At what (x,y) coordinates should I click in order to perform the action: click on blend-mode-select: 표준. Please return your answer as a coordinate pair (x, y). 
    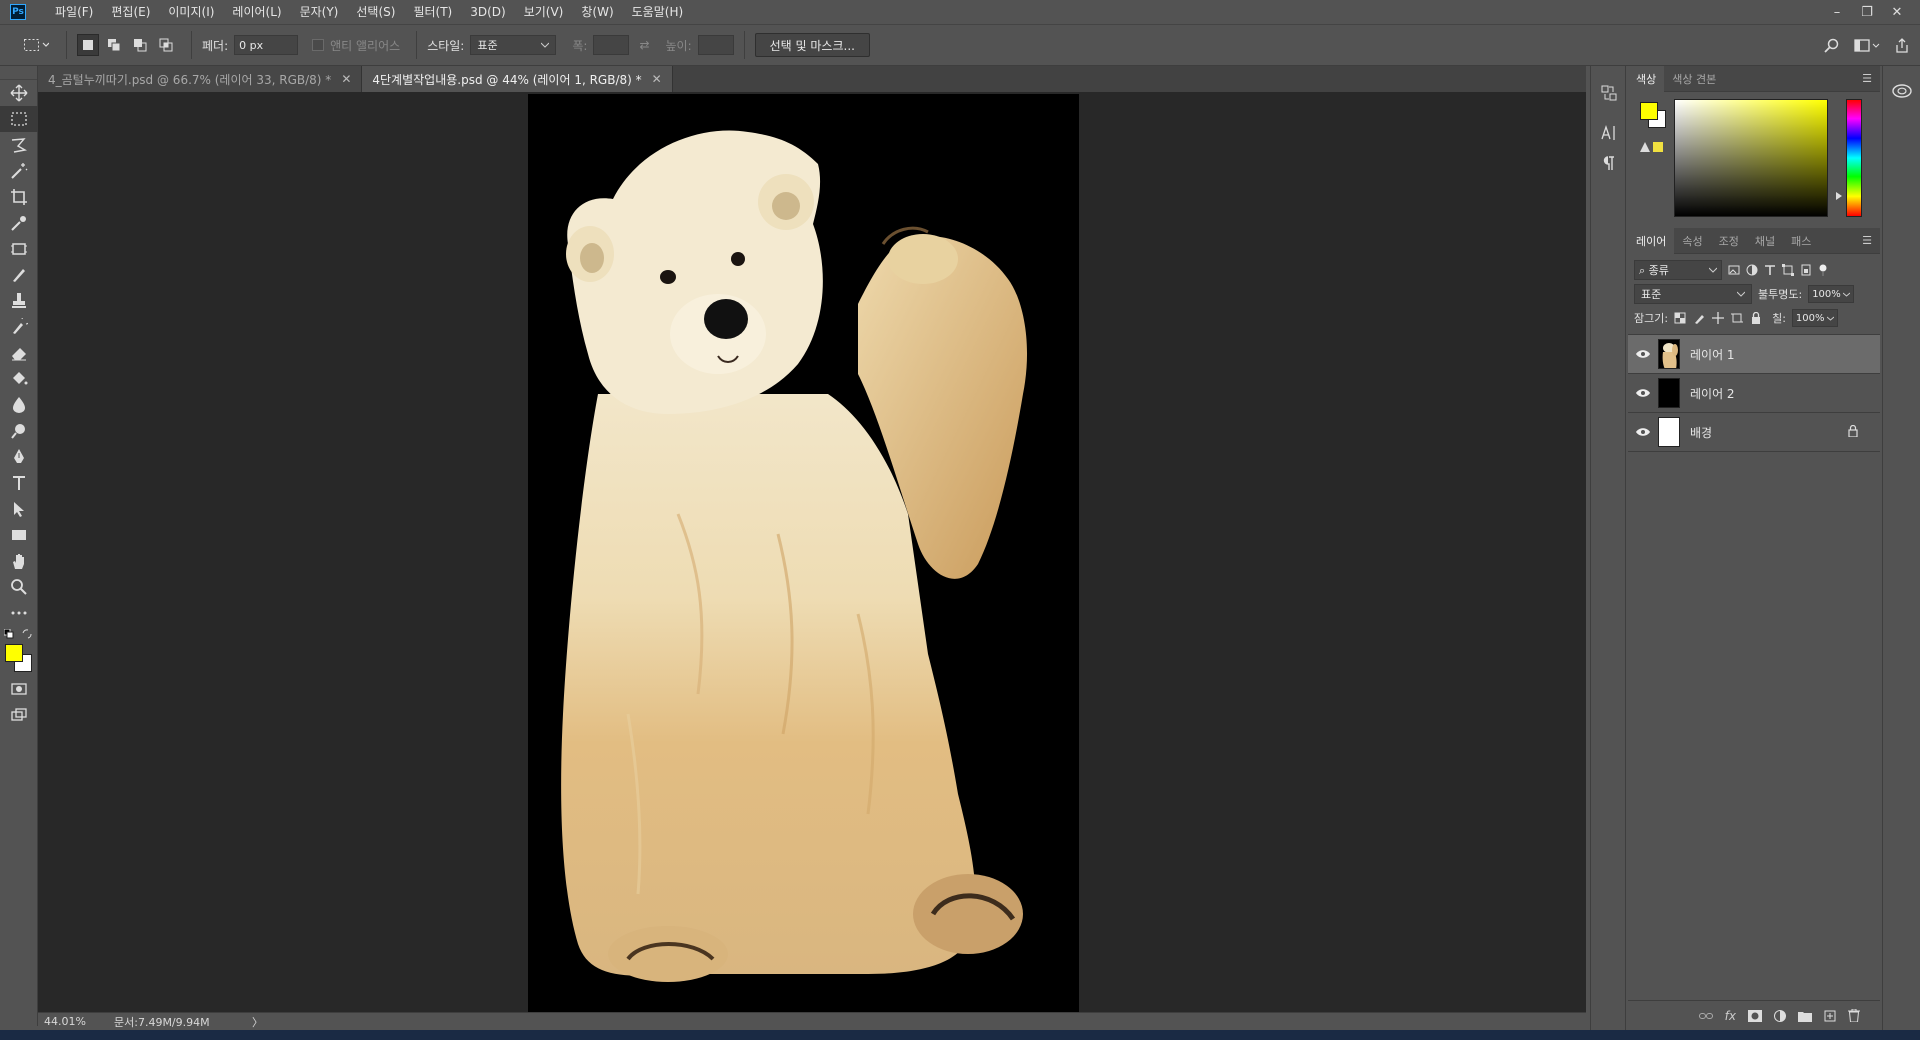
    Looking at the image, I should click on (1693, 294).